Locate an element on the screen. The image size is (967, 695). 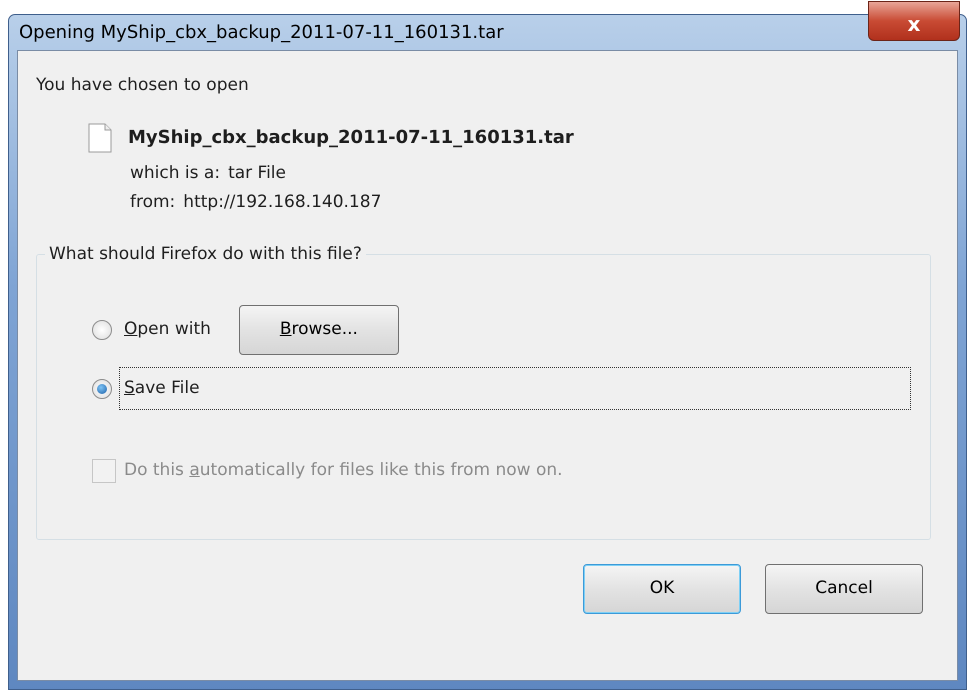
cancel-button: Cancel is located at coordinates (844, 589).